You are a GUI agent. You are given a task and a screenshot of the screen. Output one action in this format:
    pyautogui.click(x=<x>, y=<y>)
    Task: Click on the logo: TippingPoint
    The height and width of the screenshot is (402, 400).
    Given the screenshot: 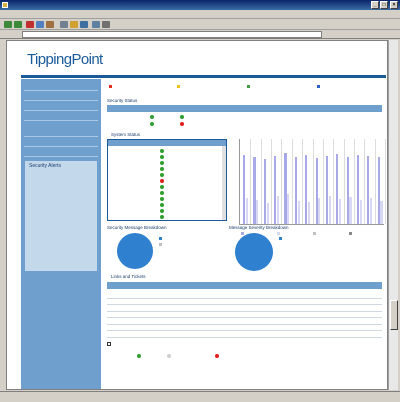 What is the action you would take?
    pyautogui.click(x=65, y=59)
    